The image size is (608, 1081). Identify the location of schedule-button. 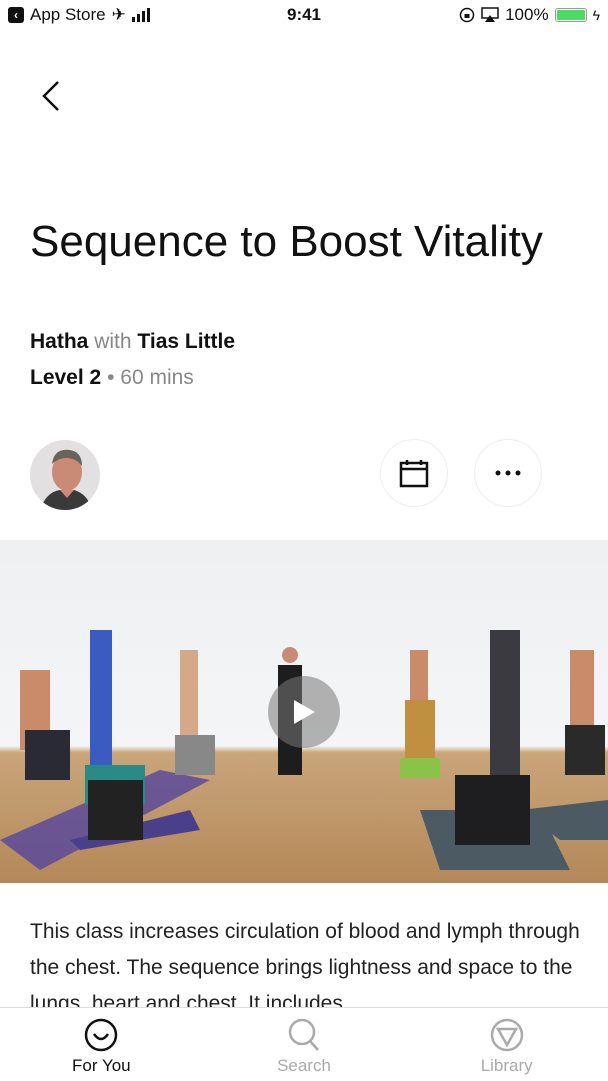
(414, 473).